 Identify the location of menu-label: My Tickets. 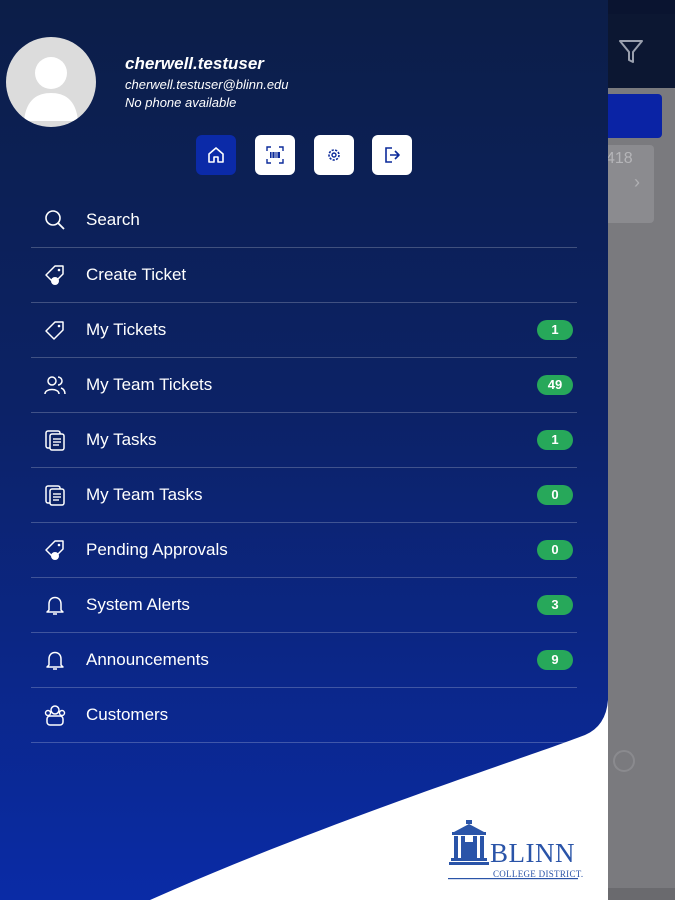
(126, 329).